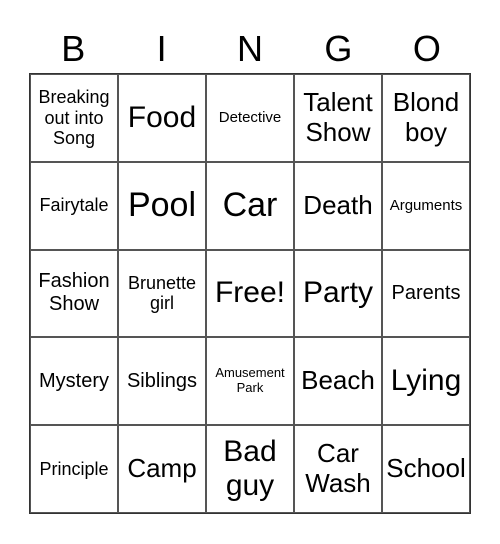 The height and width of the screenshot is (544, 500). I want to click on header-letter-o: O, so click(426, 48).